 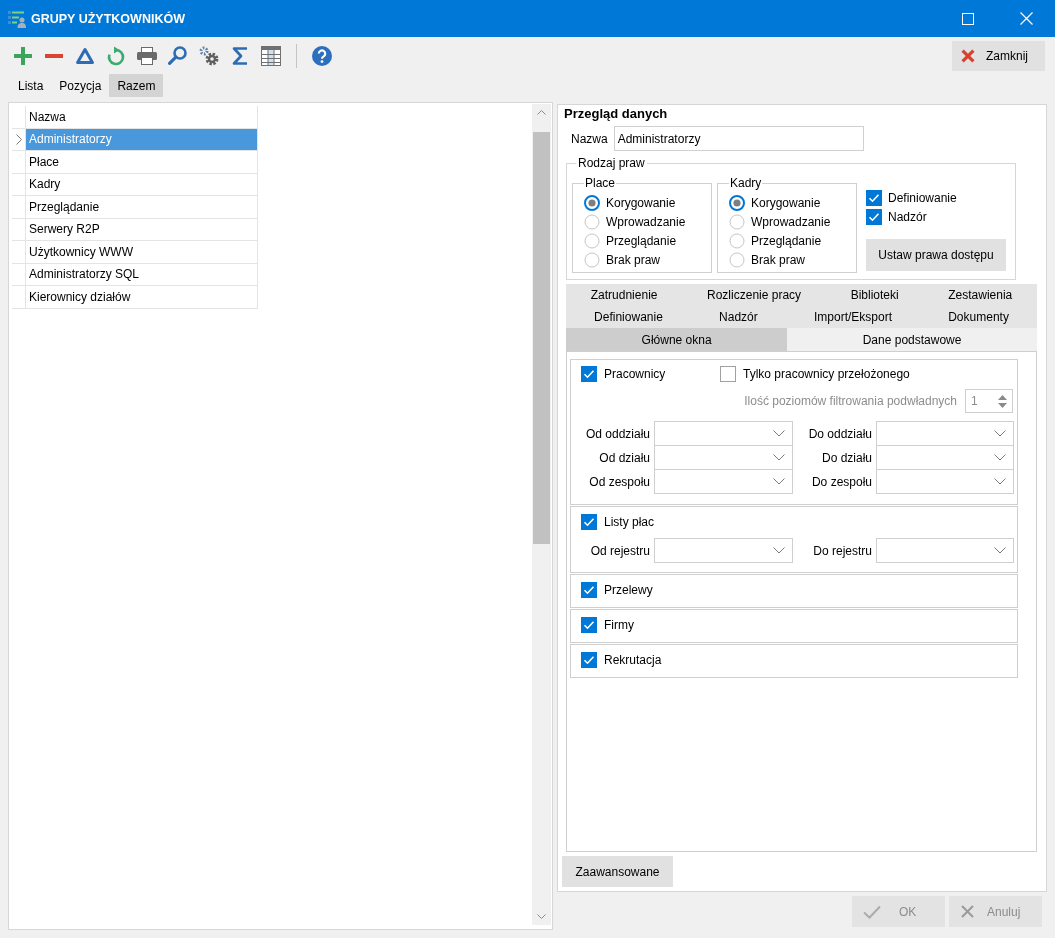 I want to click on row-pointer-icon, so click(x=18, y=139).